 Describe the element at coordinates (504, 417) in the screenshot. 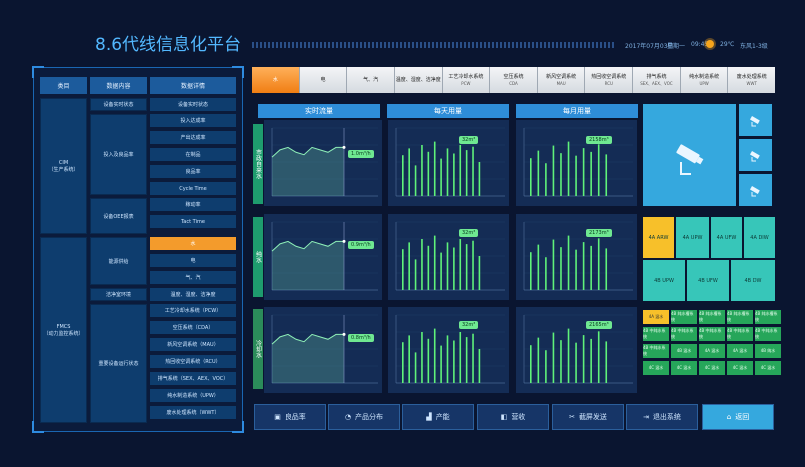

I see `revenue-icon: ◧` at that location.